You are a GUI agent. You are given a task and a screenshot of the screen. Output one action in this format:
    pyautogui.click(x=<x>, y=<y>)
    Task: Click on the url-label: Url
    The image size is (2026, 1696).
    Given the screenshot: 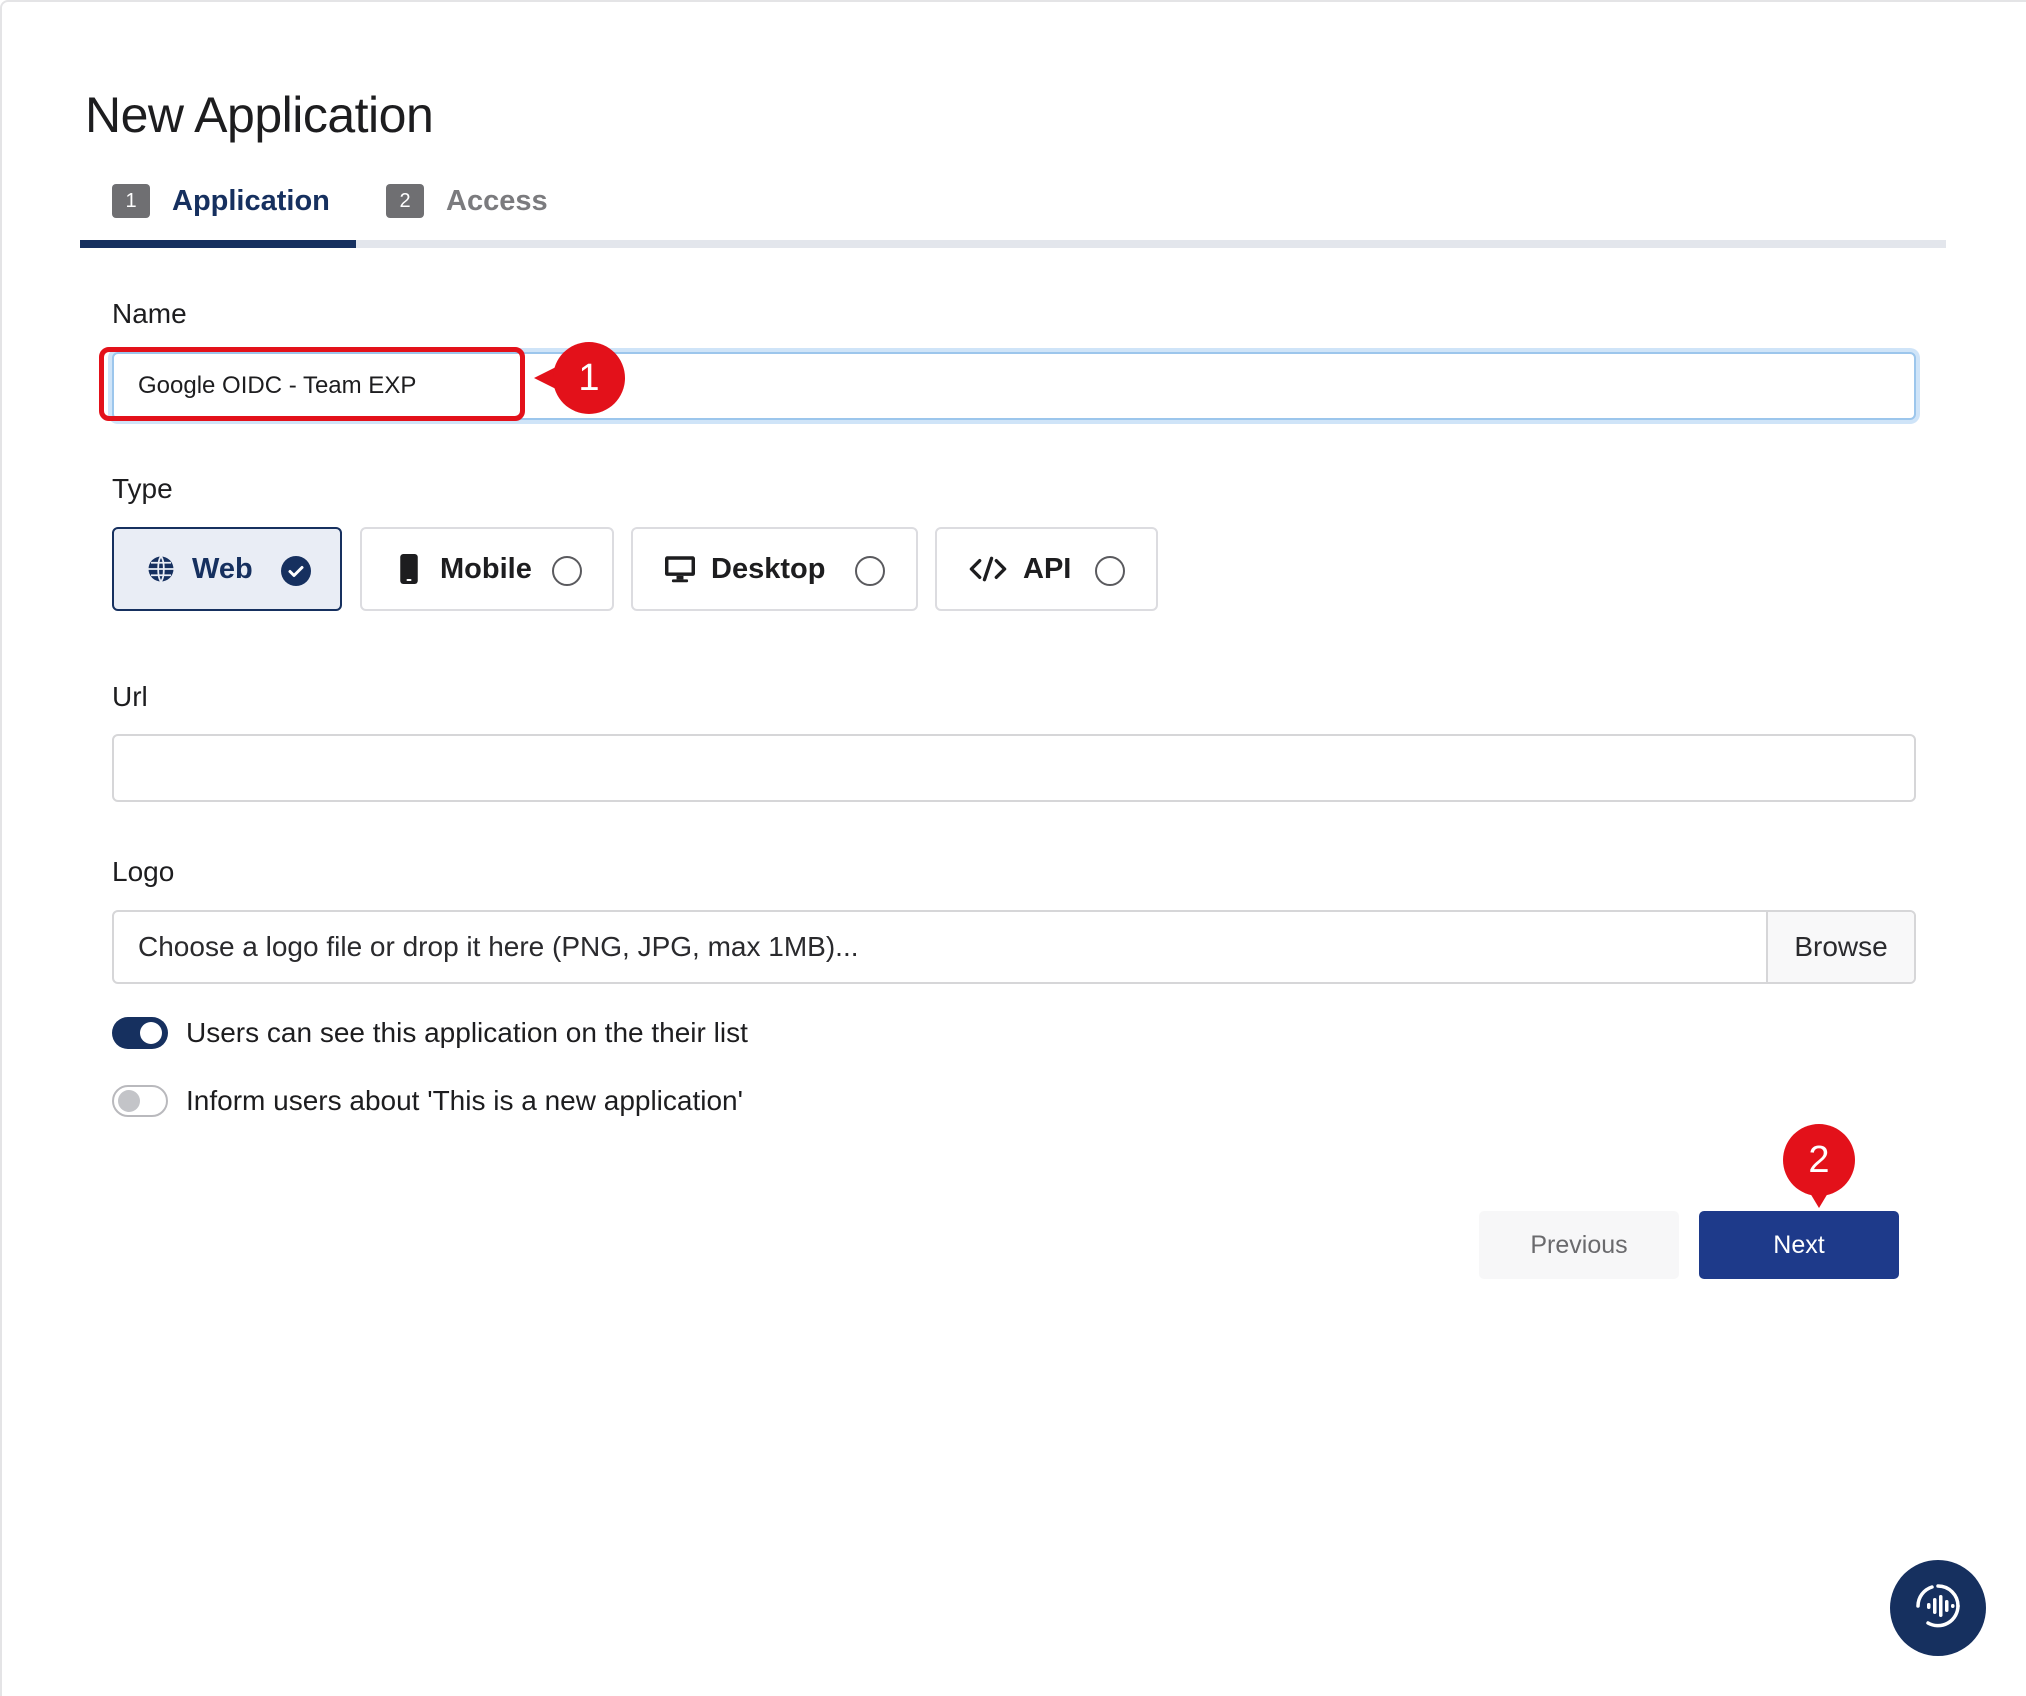 What is the action you would take?
    pyautogui.click(x=130, y=696)
    